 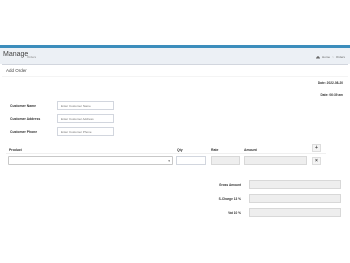 I want to click on rate-input, so click(x=225, y=160).